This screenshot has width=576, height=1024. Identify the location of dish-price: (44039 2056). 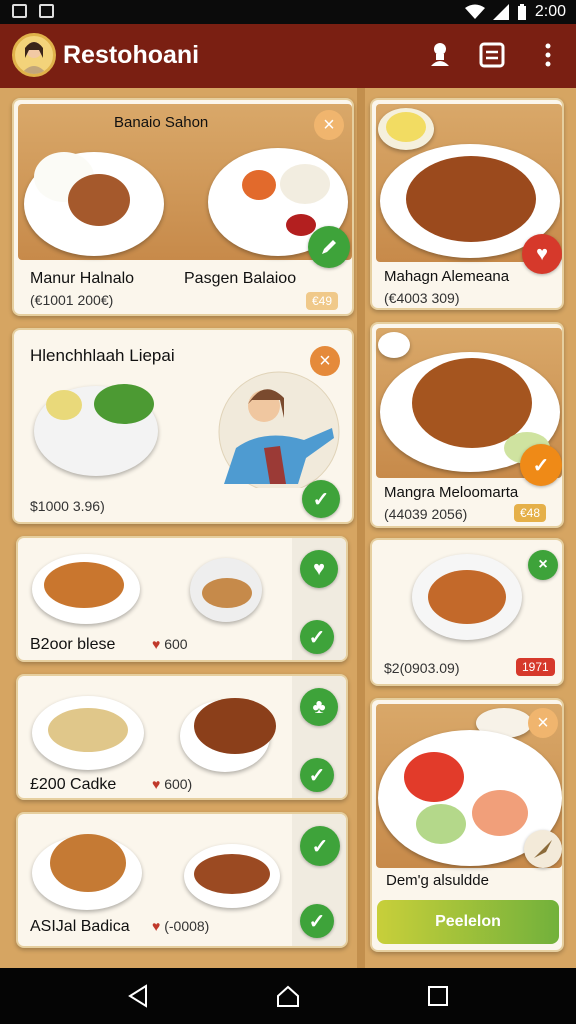
(426, 514).